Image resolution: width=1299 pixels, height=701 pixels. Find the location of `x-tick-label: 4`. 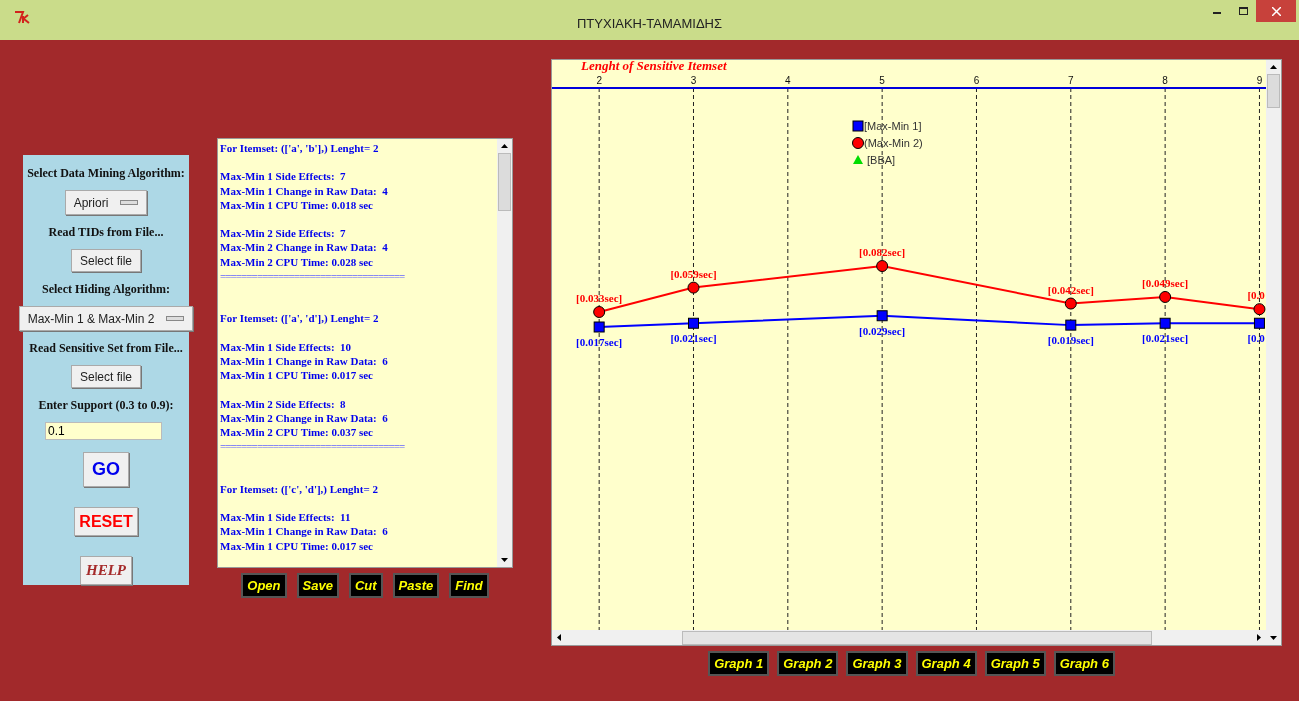

x-tick-label: 4 is located at coordinates (788, 80).